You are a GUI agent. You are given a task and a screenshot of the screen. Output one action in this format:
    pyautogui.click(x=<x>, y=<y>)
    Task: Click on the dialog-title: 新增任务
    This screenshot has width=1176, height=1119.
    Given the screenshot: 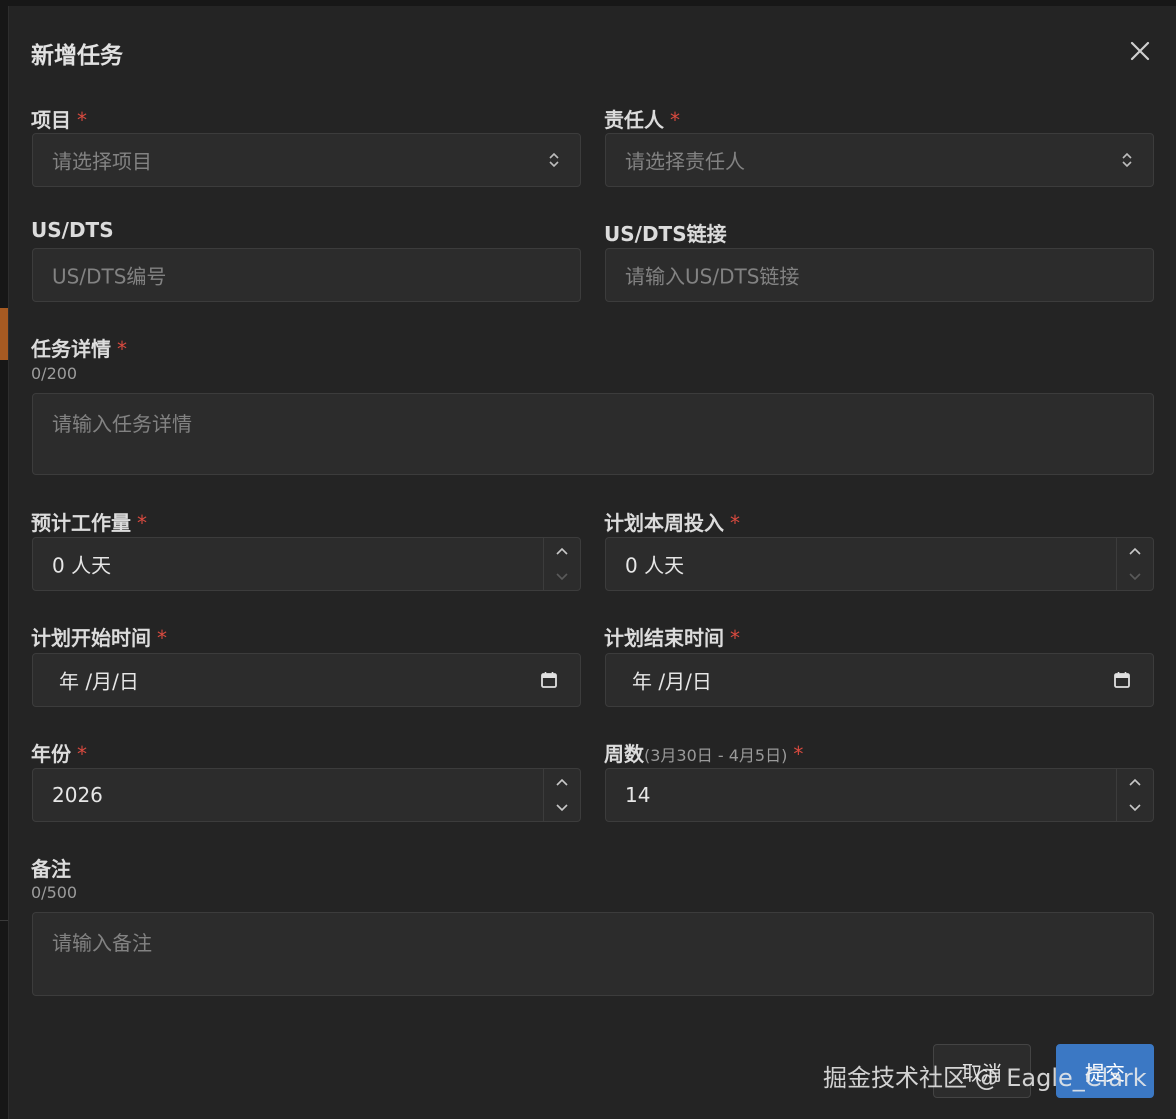 What is the action you would take?
    pyautogui.click(x=77, y=56)
    